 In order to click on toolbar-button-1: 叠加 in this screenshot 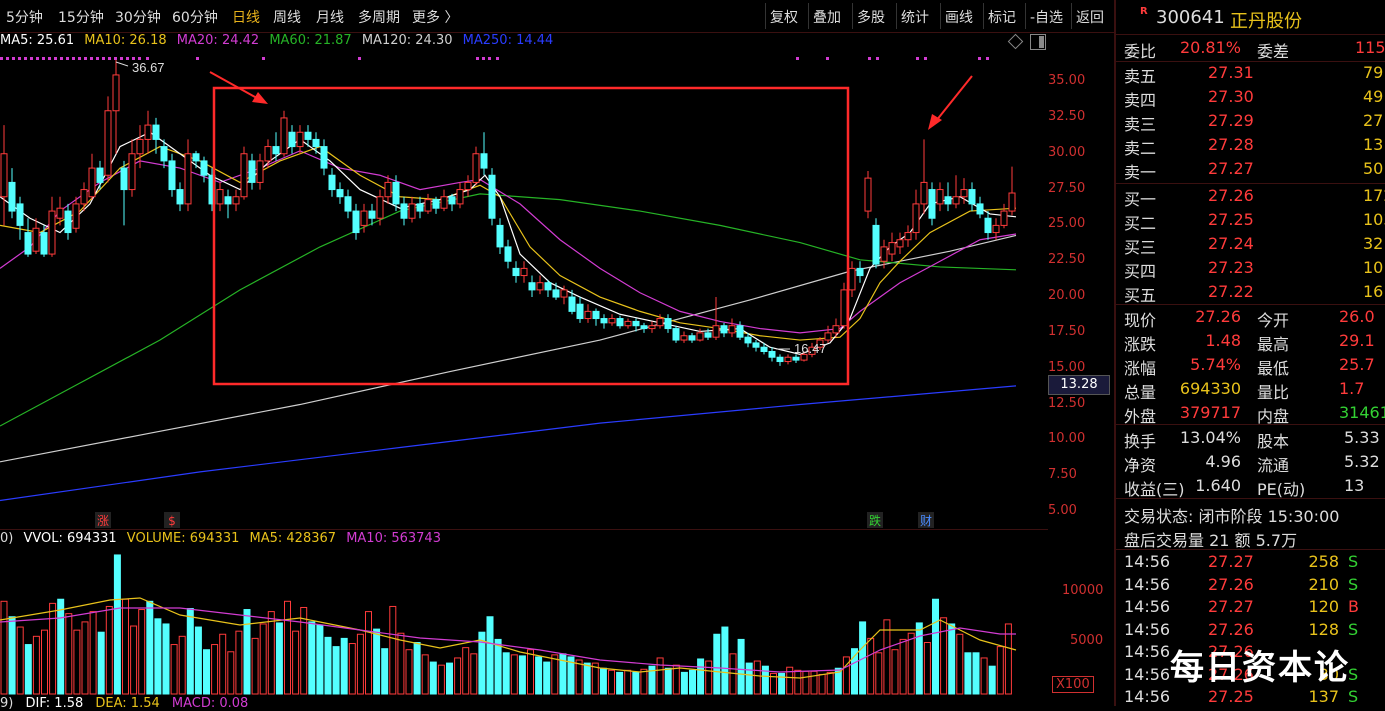, I will do `click(827, 17)`.